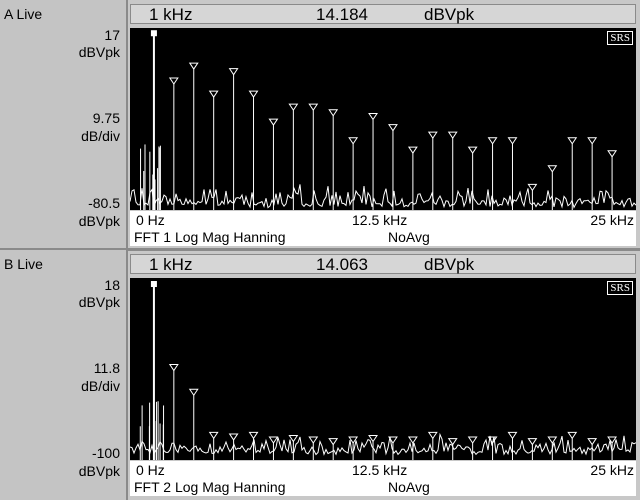 This screenshot has width=640, height=500. Describe the element at coordinates (409, 237) in the screenshot. I see `averaging-mode-a: NoAvg` at that location.